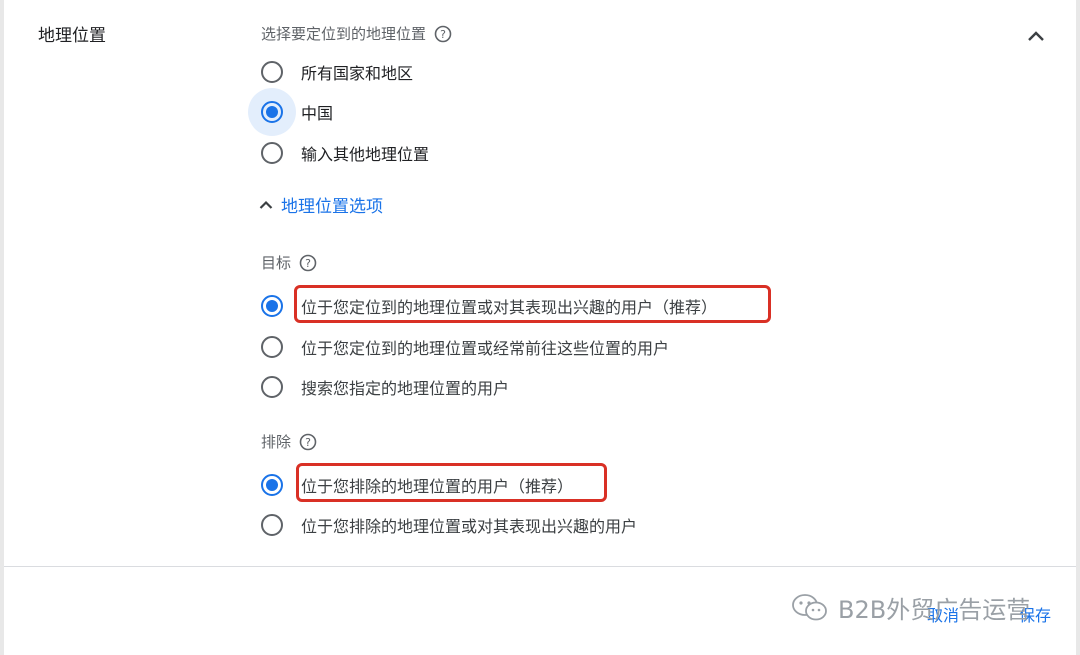 The image size is (1080, 655). What do you see at coordinates (437, 486) in the screenshot?
I see `radio-label: 位于您排除的地理位置的用户（推荐）` at bounding box center [437, 486].